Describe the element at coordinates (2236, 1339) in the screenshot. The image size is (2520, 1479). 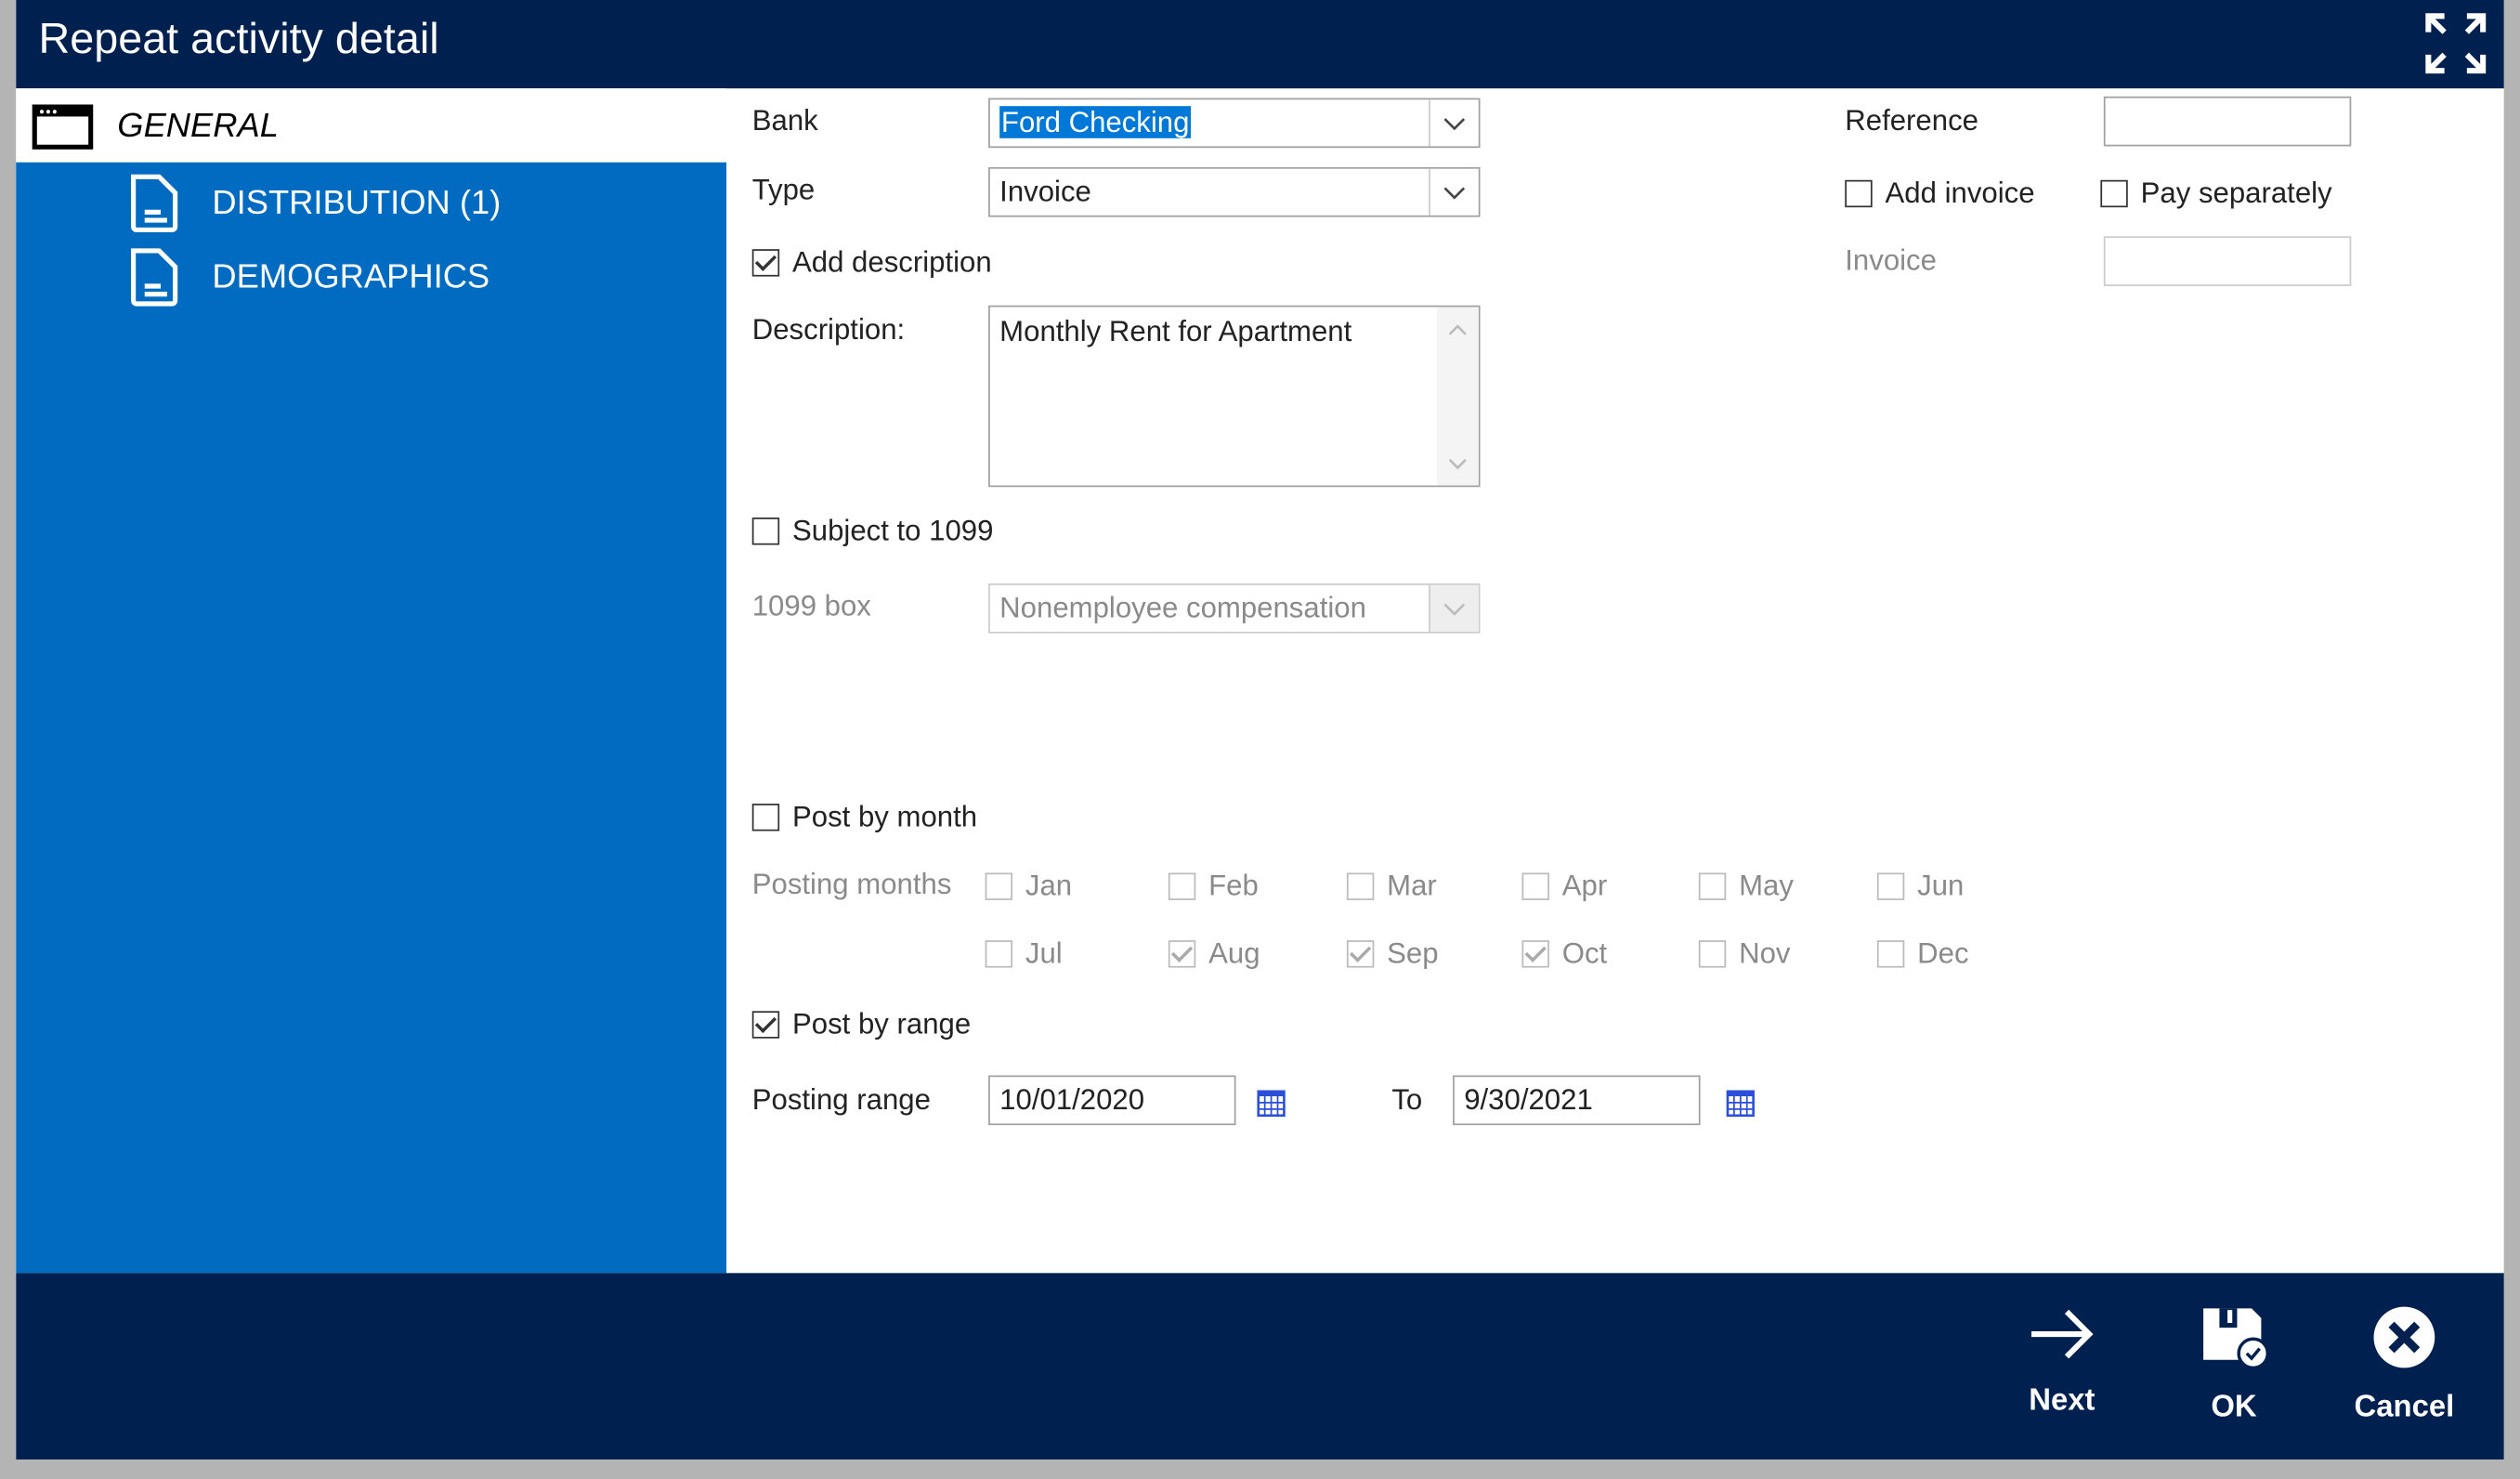
I see `save-icon` at that location.